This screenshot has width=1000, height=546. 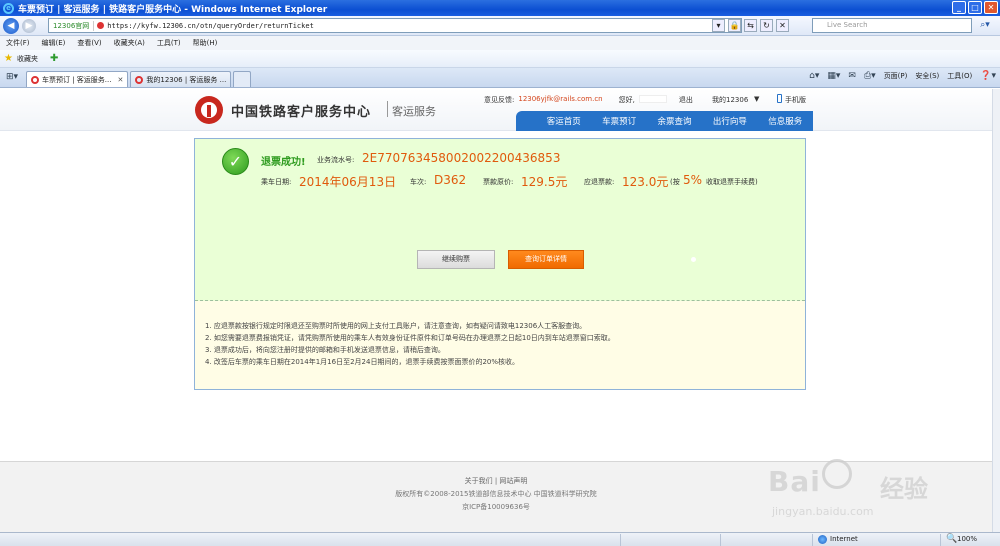 What do you see at coordinates (892, 25) in the screenshot?
I see `search-input: Live Search` at bounding box center [892, 25].